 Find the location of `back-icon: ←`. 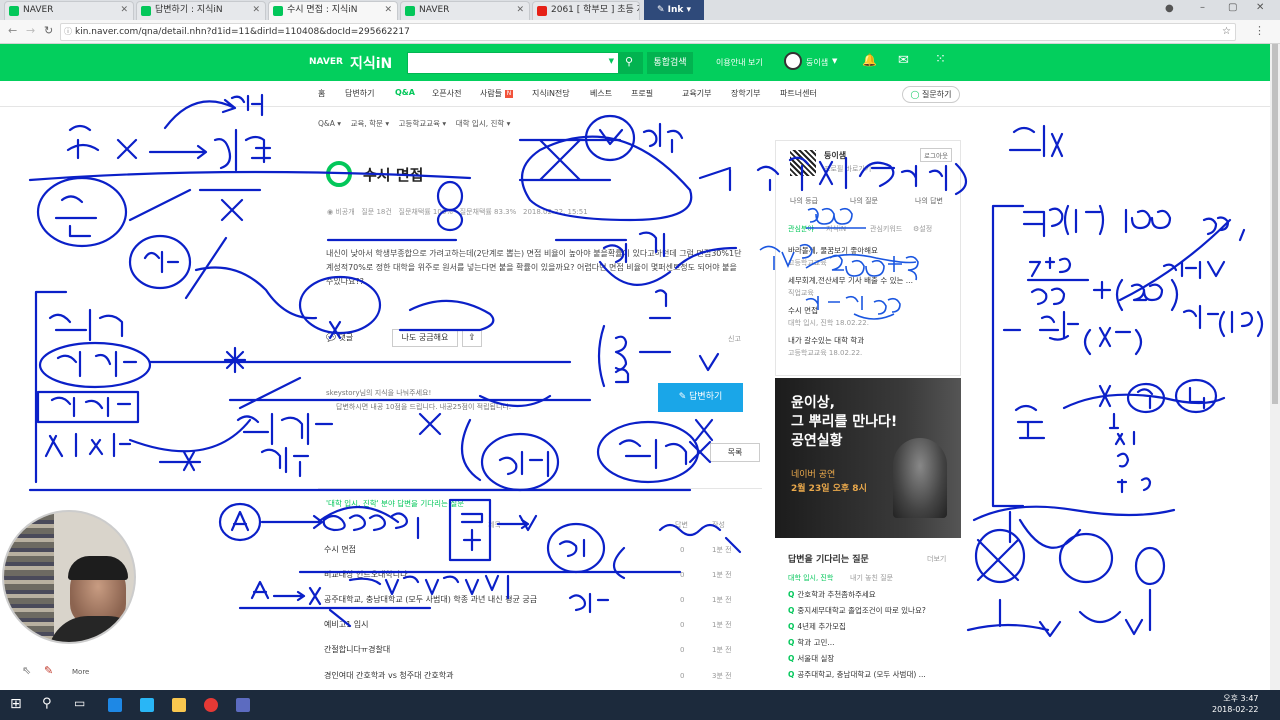

back-icon: ← is located at coordinates (12, 30).